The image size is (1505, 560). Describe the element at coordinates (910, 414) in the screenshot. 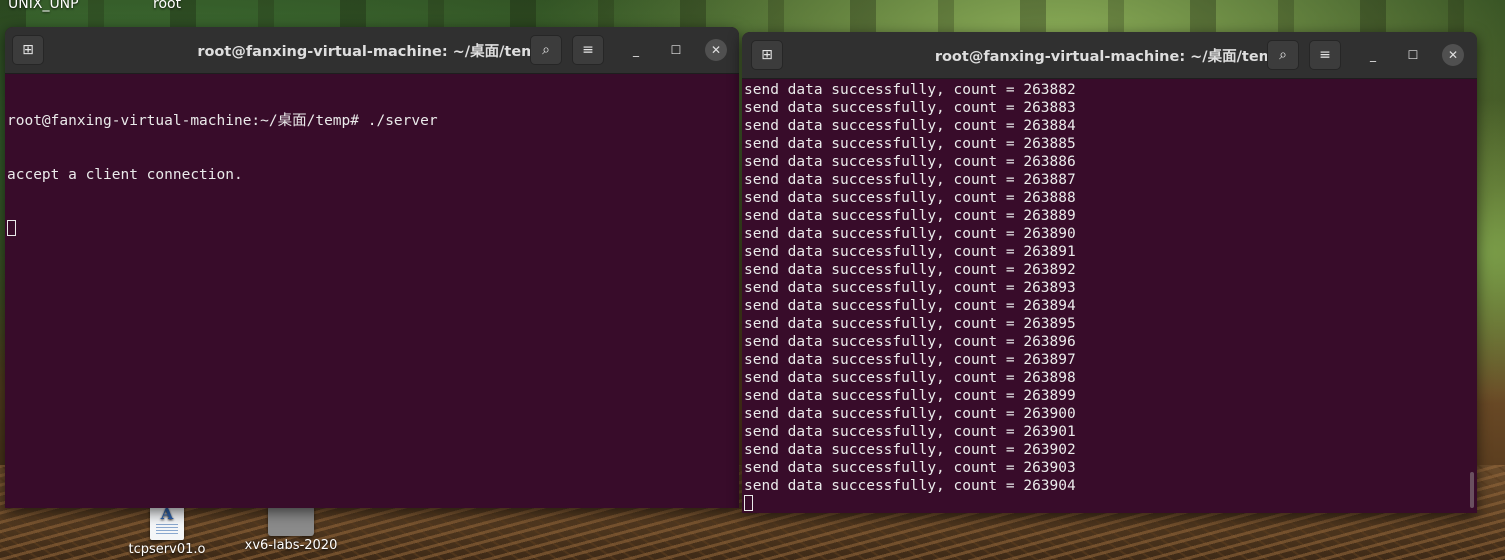

I see `terminal-line: send data successfully, count = 263900` at that location.